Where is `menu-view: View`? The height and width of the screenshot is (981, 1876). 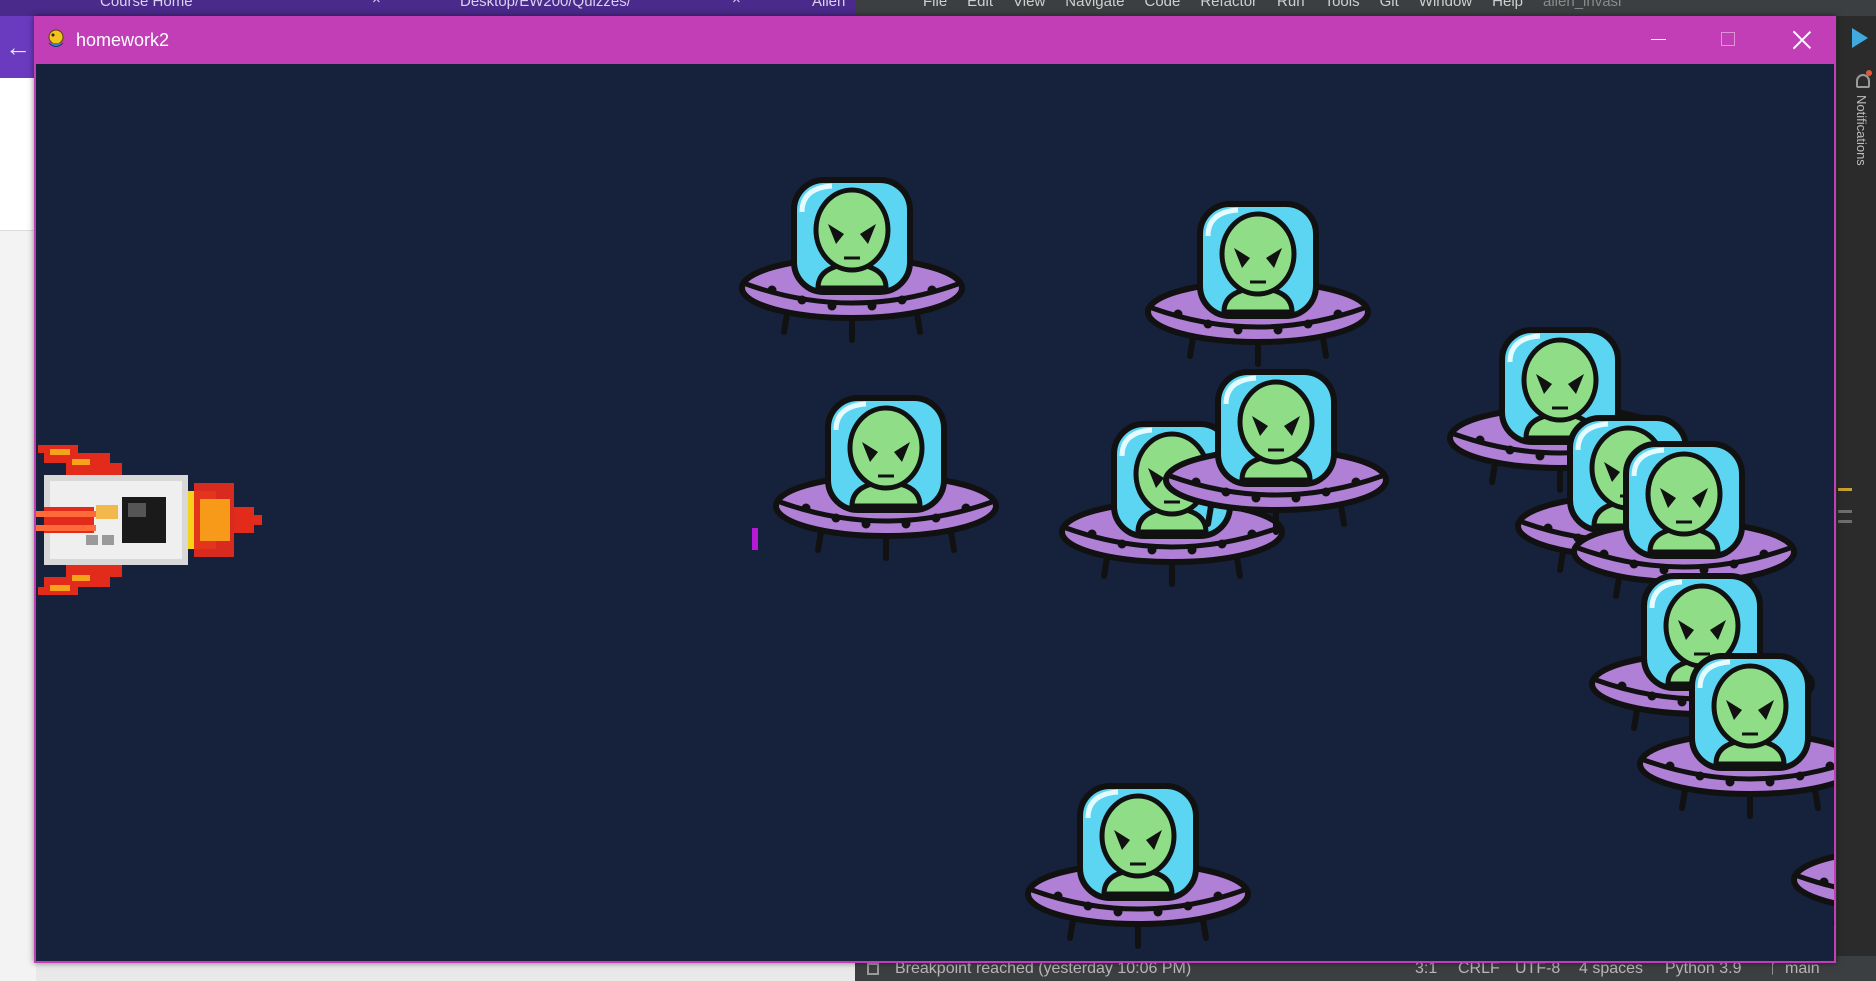 menu-view: View is located at coordinates (1029, 5).